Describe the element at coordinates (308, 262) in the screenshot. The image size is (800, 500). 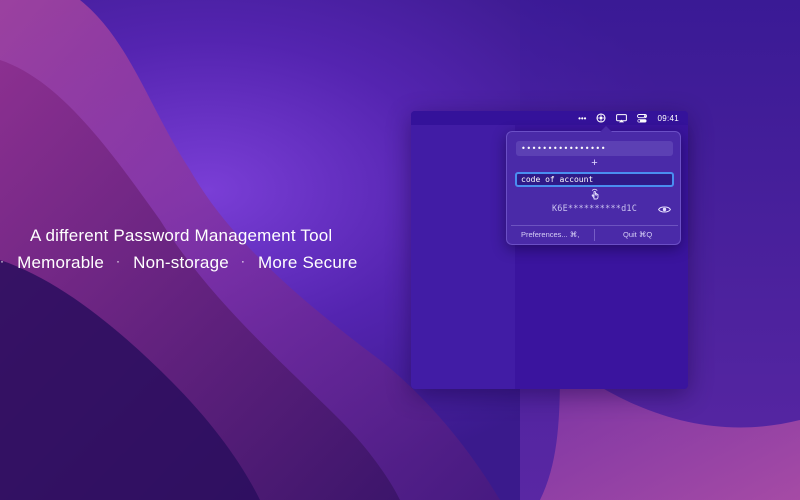
I see `feature-label: More Secure` at that location.